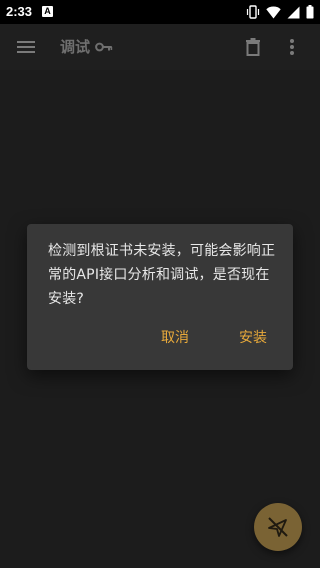  I want to click on app-bar: 调试, so click(160, 47).